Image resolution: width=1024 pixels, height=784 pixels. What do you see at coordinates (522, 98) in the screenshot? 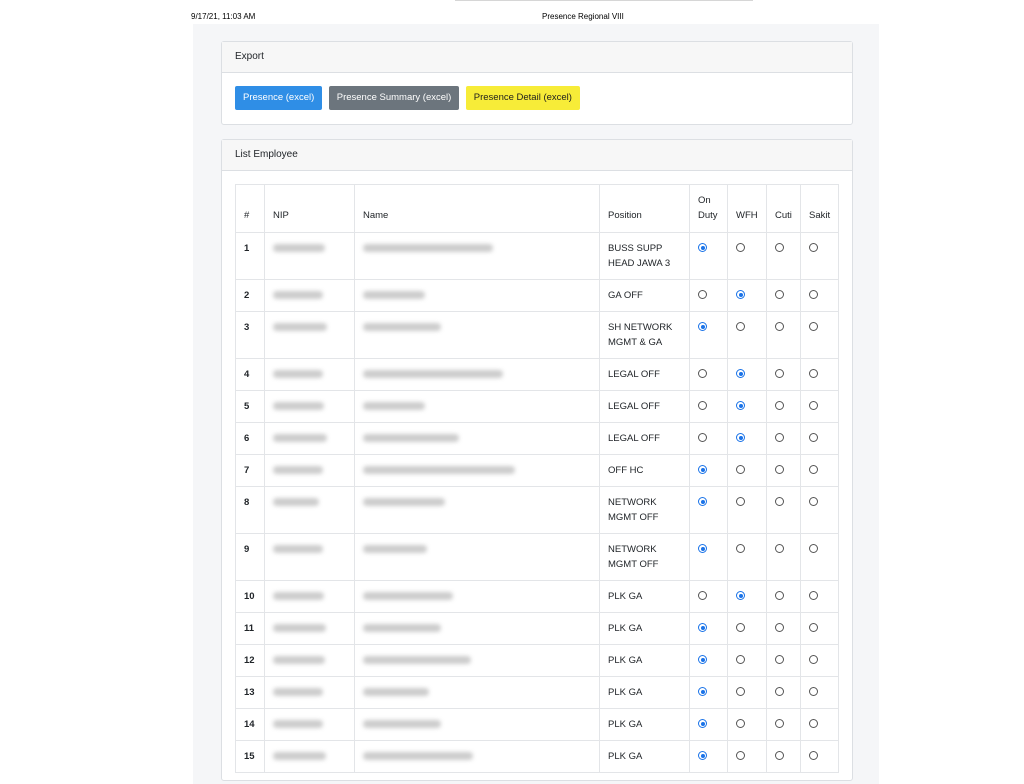
I see `presence-detail-excel-button: Presence Detail (excel)` at bounding box center [522, 98].